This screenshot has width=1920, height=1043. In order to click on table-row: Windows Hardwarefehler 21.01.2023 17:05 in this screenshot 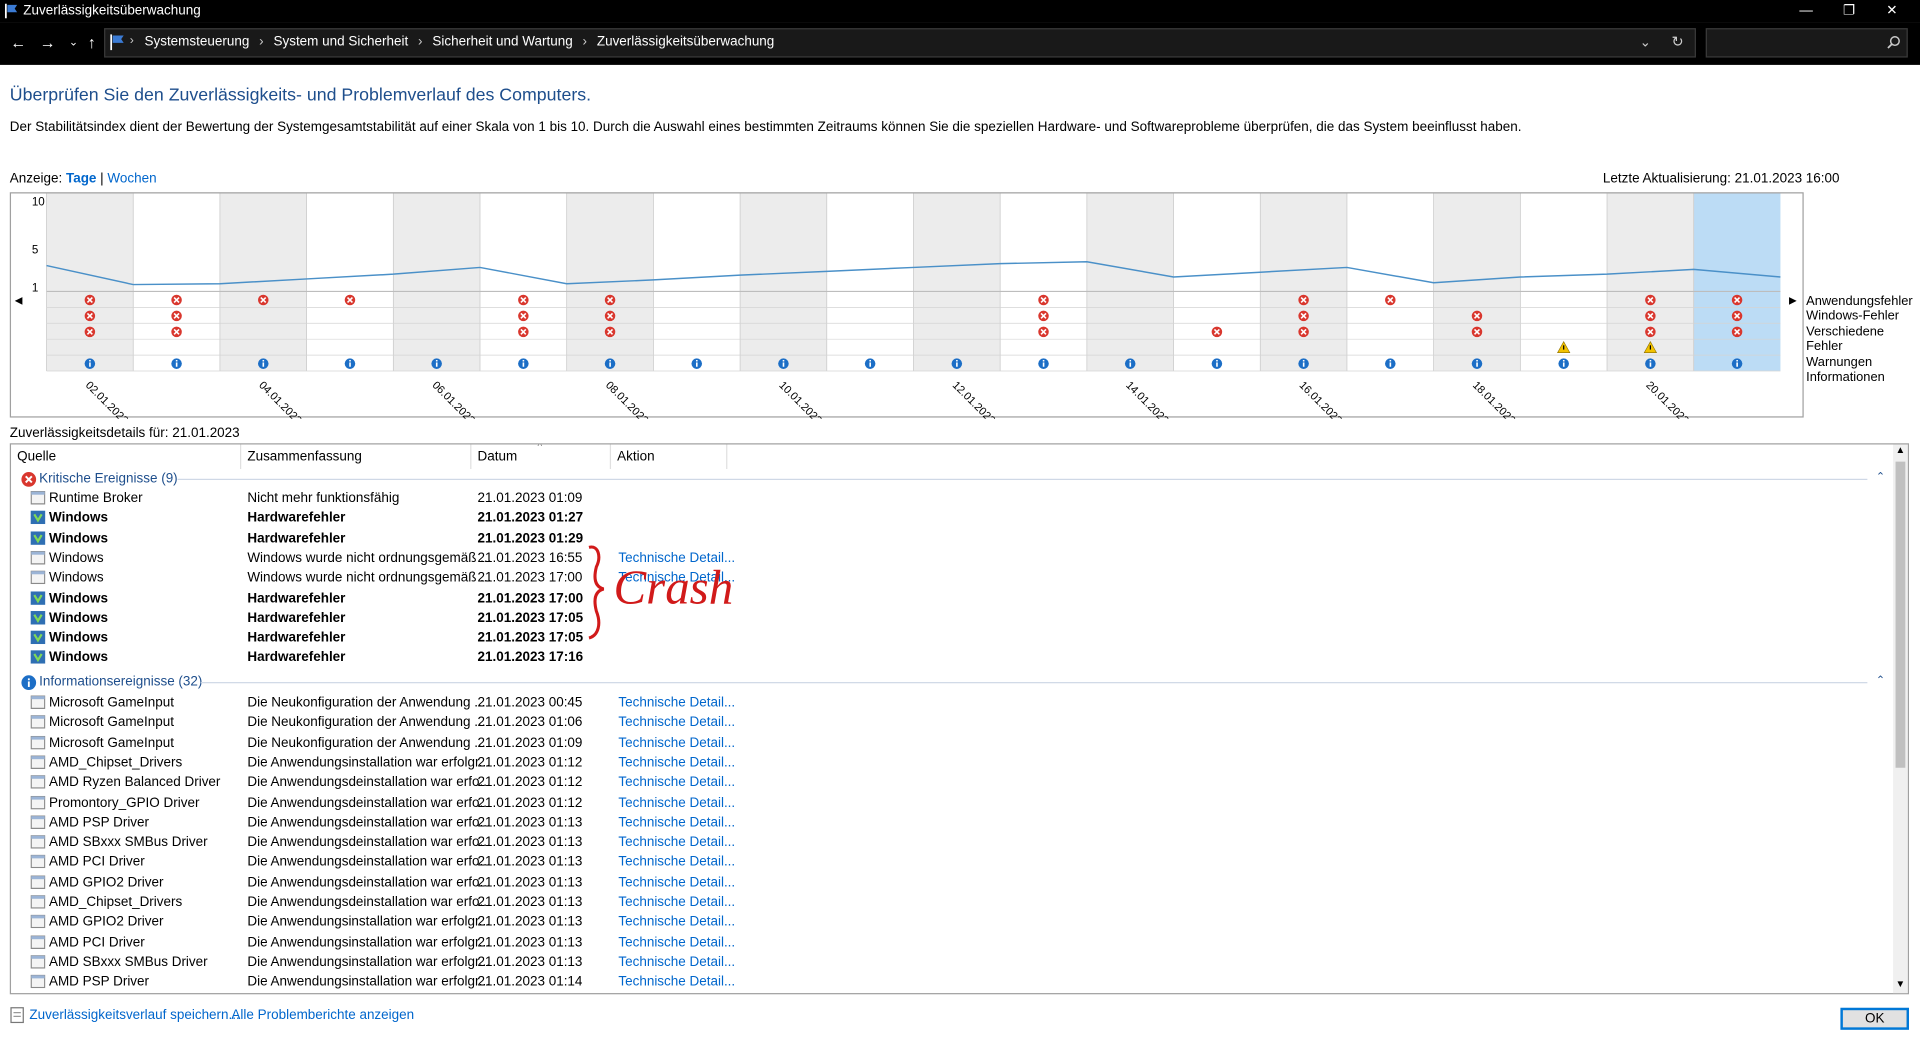, I will do `click(947, 618)`.